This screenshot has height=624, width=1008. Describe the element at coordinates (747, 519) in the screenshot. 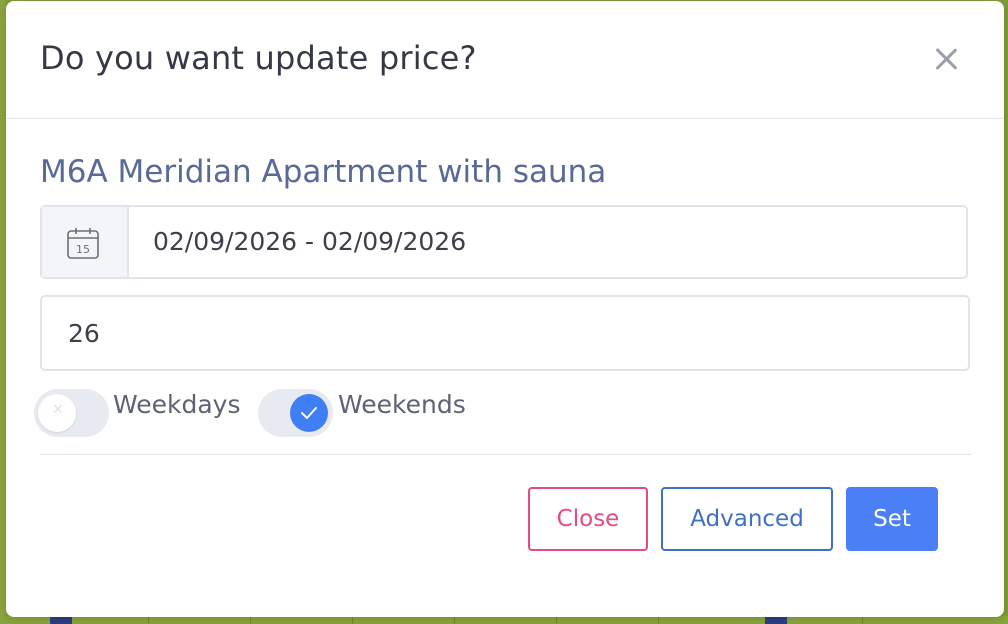

I see `advanced-button: Advanced` at that location.